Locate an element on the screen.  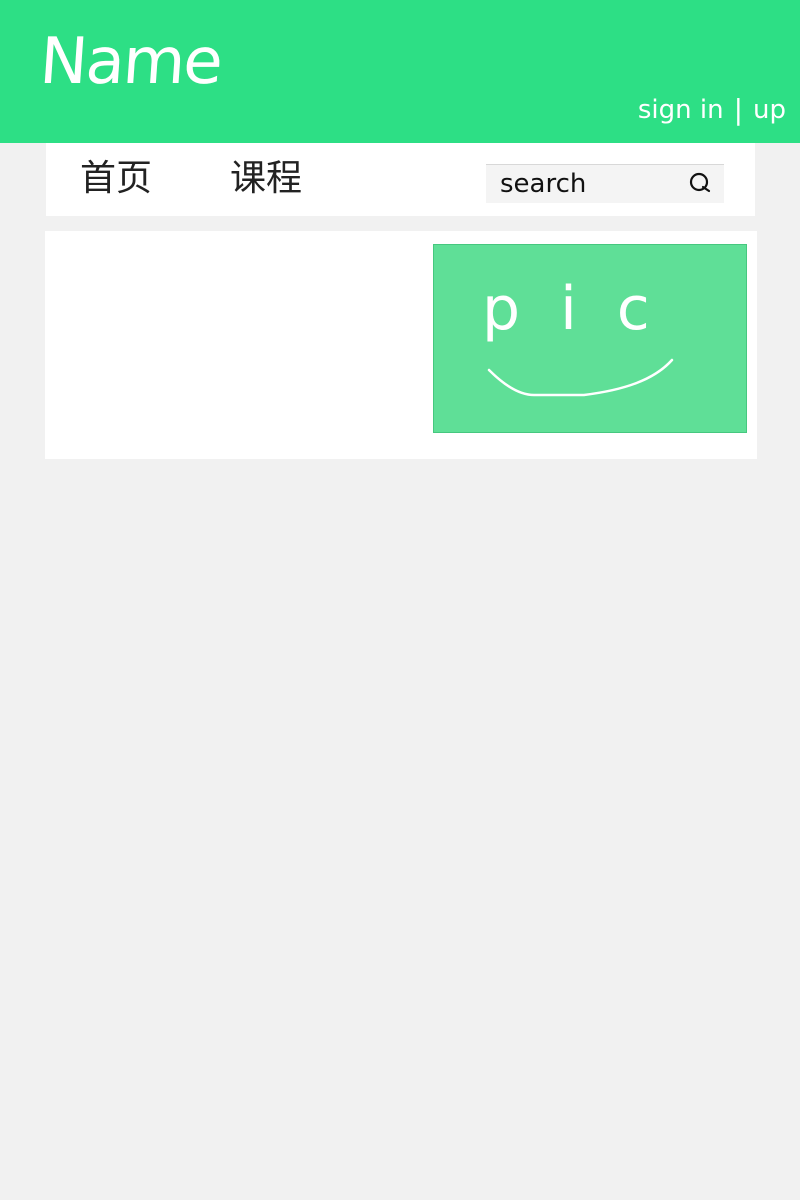
nav-item-courses: 课程 is located at coordinates (266, 179).